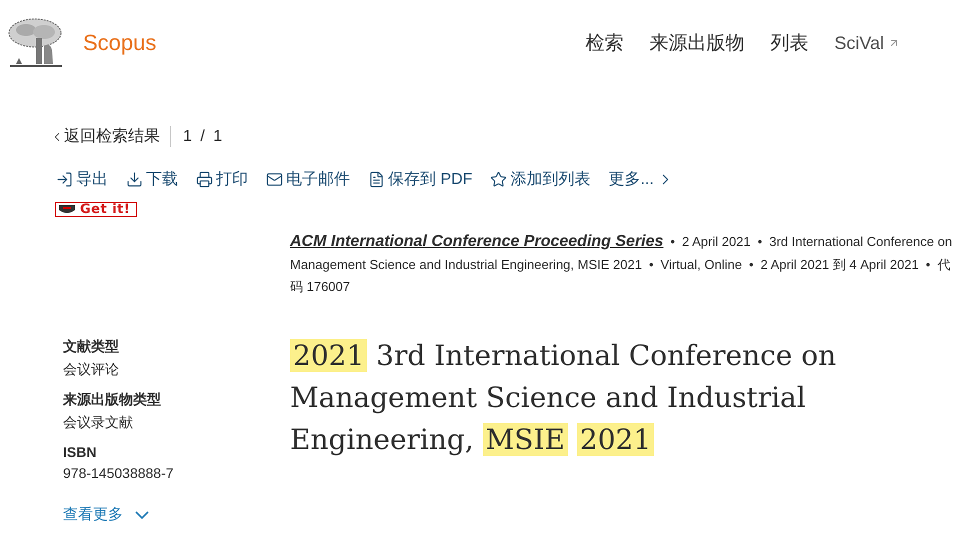  What do you see at coordinates (622, 264) in the screenshot?
I see `source-info: ACM International Conference Proceeding Series • 2 April 2021 • 3rd International Conference on Management Science and Industrial Engineering, MSIE 2021 • Virtual, Online • 2 April 2021 到 4 April 2021 • 代码 176007` at bounding box center [622, 264].